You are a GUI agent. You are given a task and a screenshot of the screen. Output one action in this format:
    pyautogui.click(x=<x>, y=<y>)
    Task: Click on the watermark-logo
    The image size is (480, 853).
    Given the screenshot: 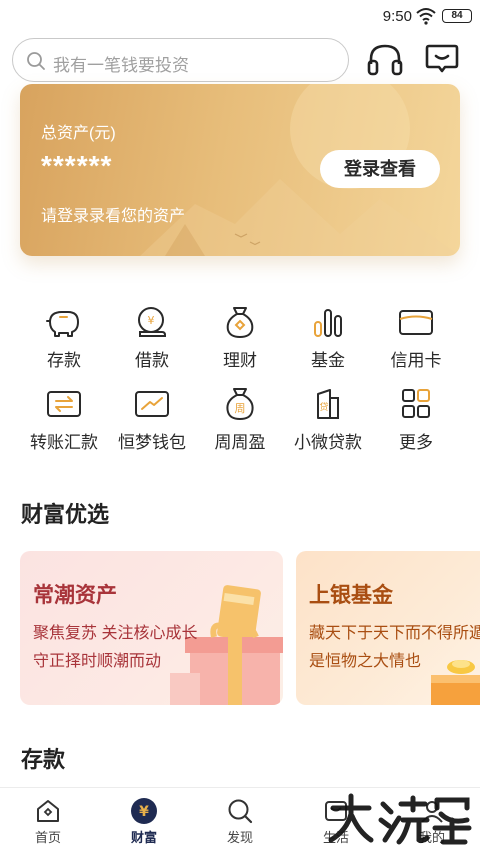 What is the action you would take?
    pyautogui.click(x=400, y=819)
    